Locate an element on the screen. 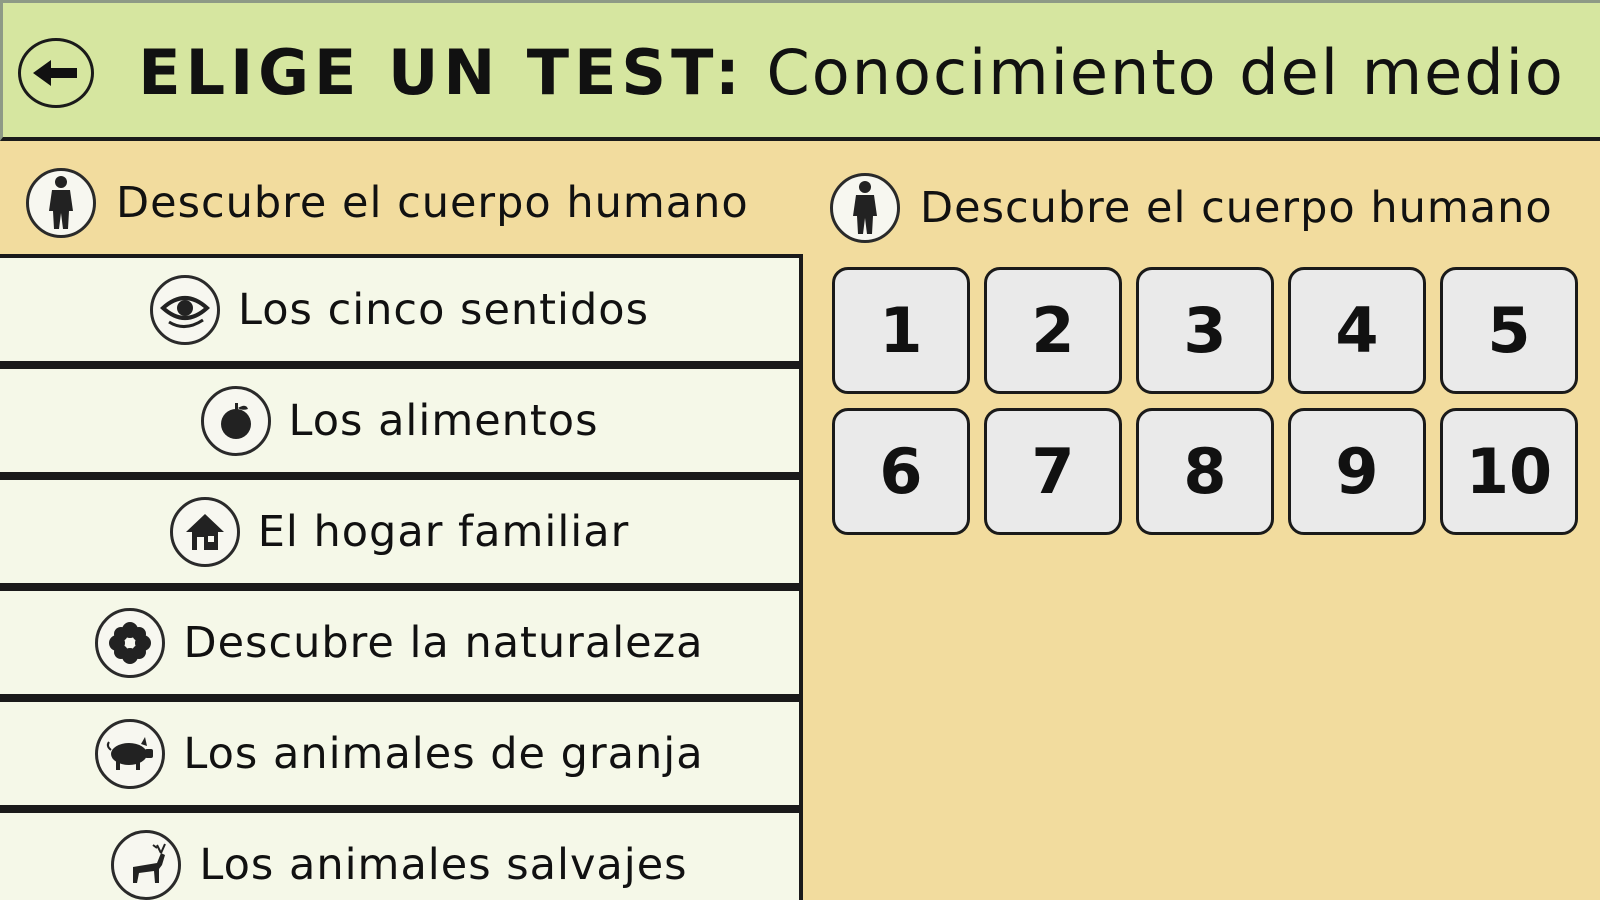 The width and height of the screenshot is (1600, 900). category-heading: Descubre el cuerpo humano is located at coordinates (387, 203).